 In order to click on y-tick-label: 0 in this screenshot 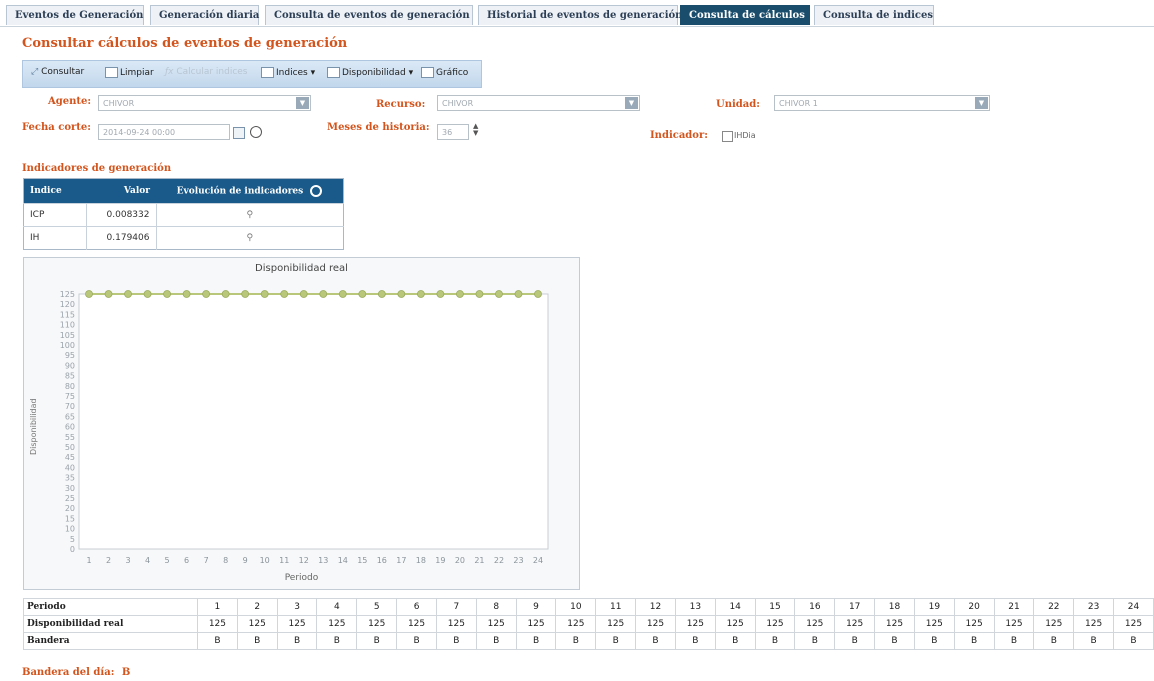, I will do `click(72, 549)`.